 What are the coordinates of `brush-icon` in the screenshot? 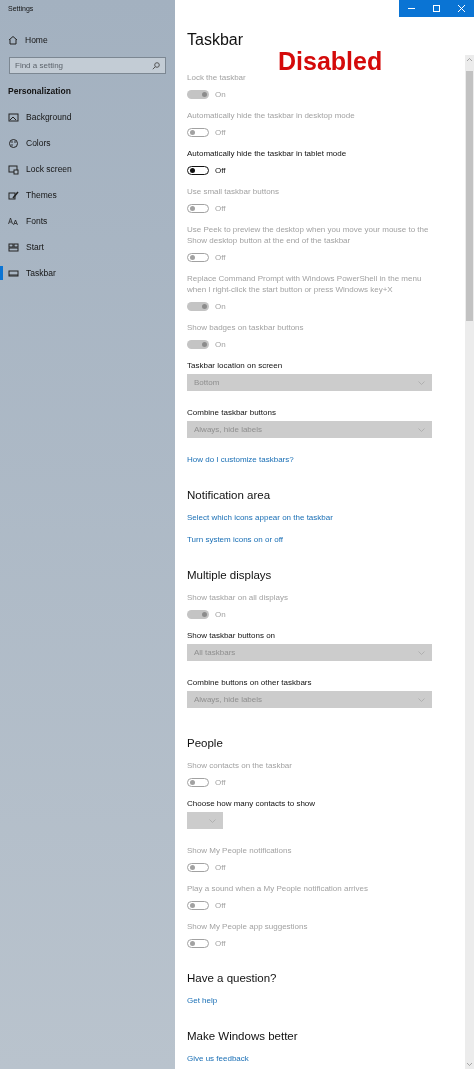 It's located at (13, 195).